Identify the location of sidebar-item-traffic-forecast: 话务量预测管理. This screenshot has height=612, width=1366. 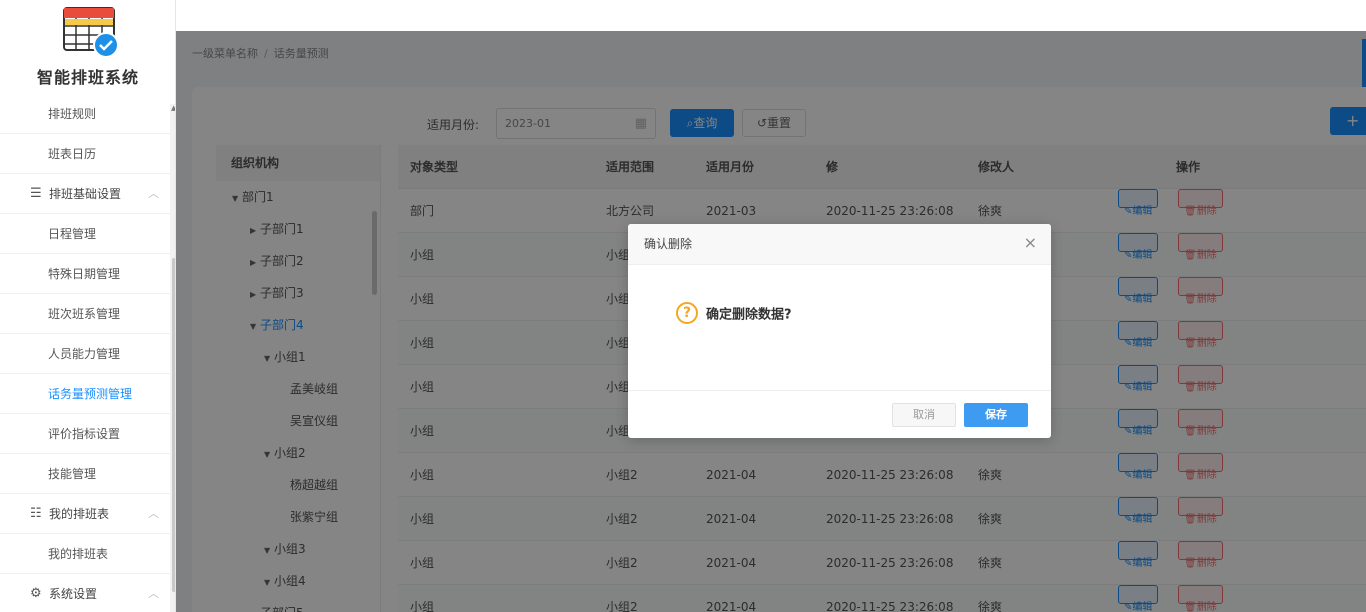
(85, 394).